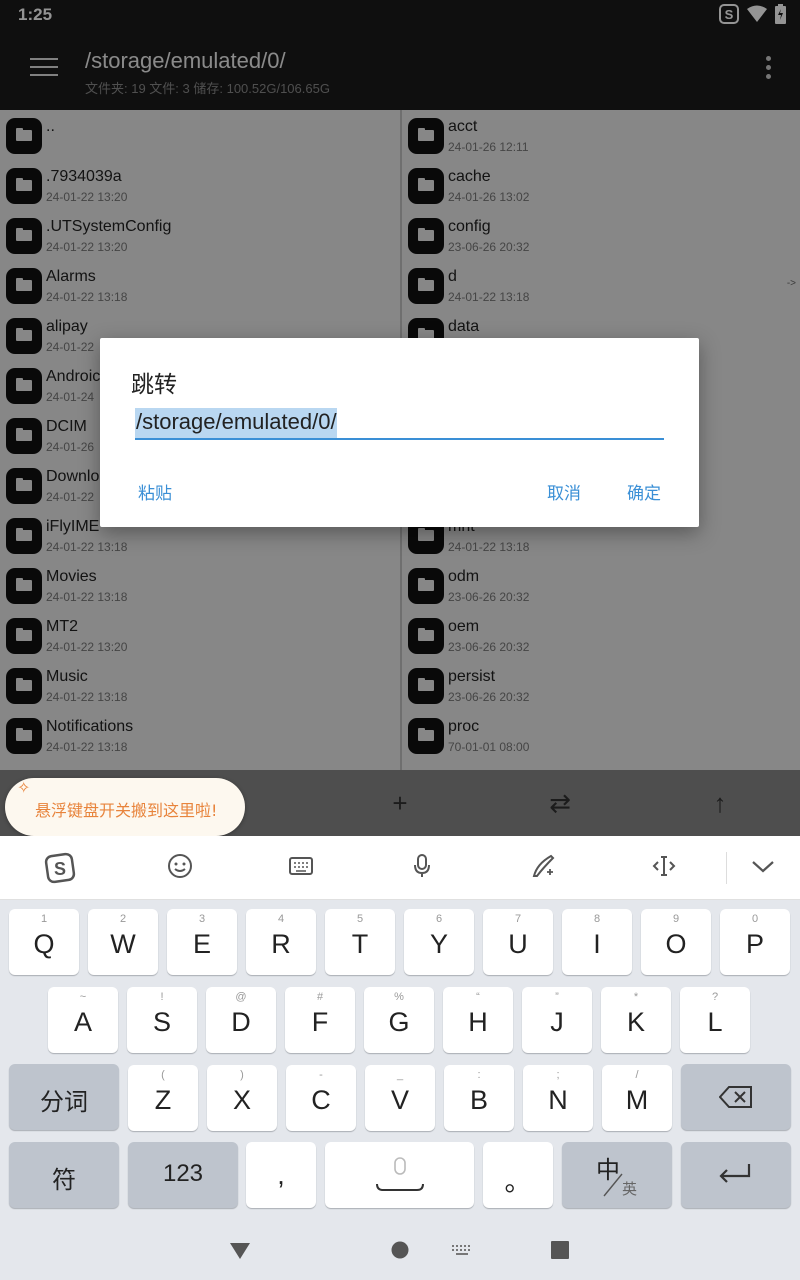 The width and height of the screenshot is (800, 1280). Describe the element at coordinates (83, 1020) in the screenshot. I see `key-a: ~ A` at that location.